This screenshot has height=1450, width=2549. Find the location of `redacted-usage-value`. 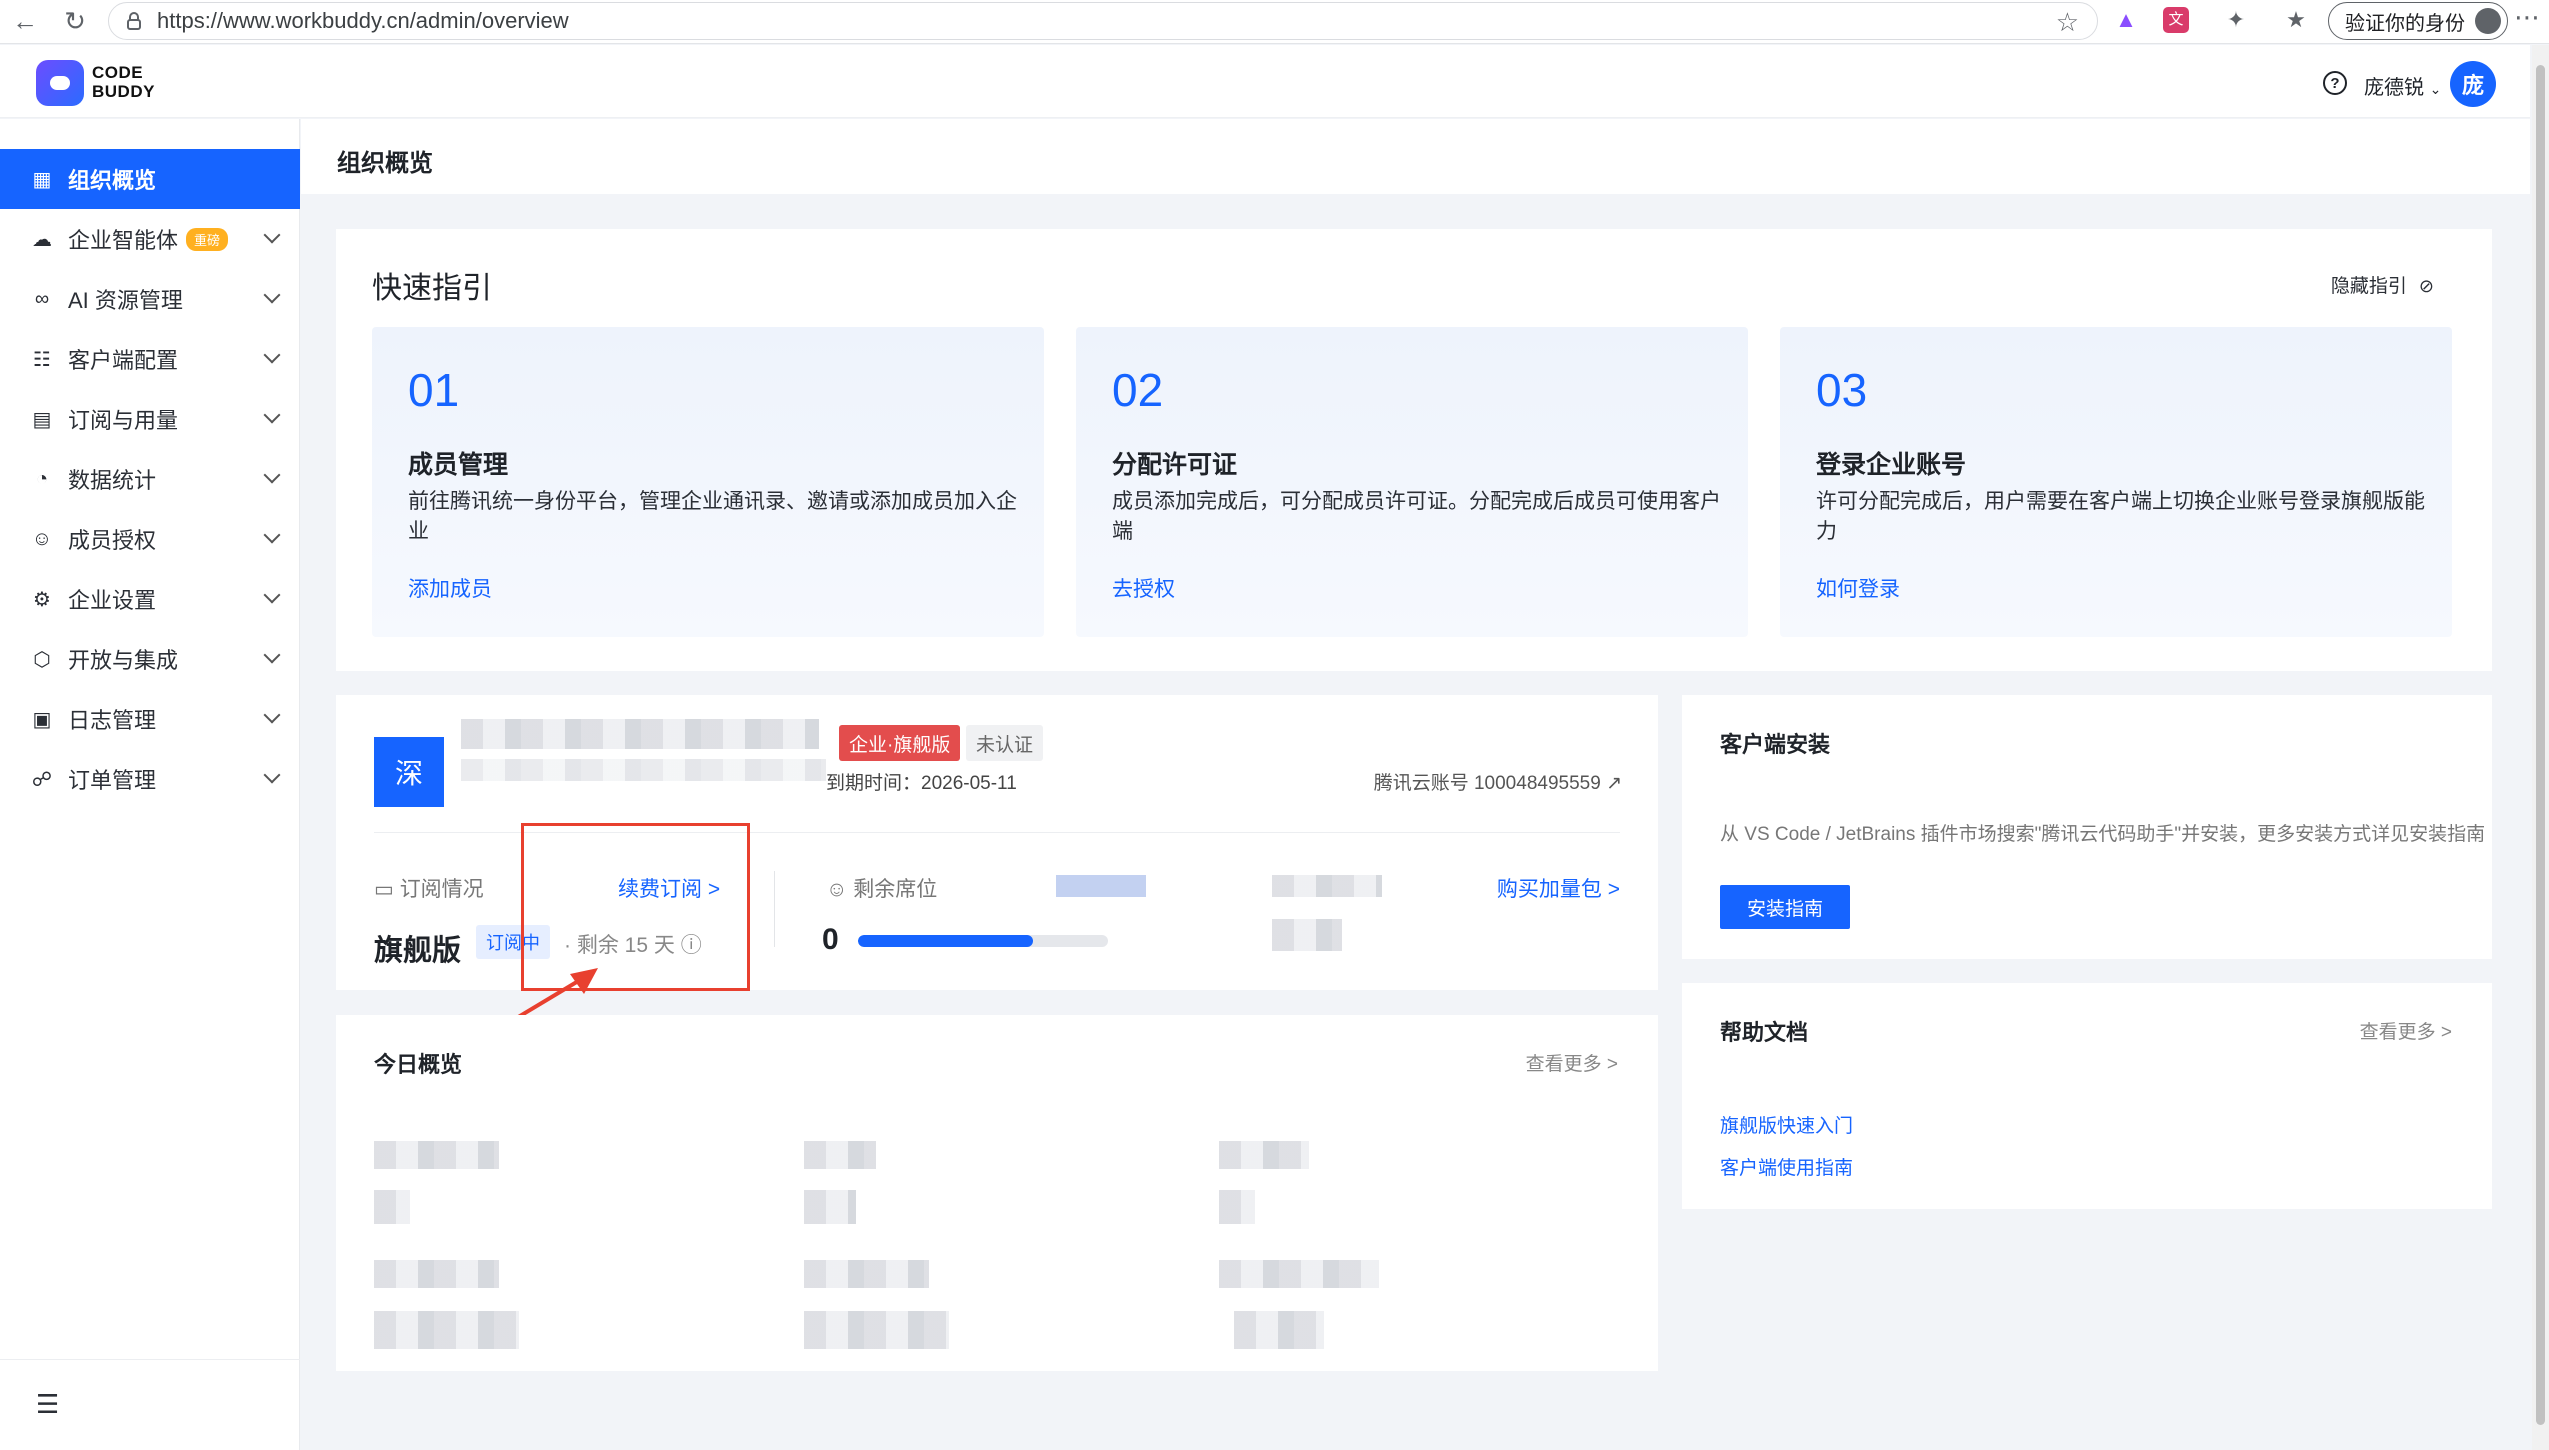

redacted-usage-value is located at coordinates (1307, 935).